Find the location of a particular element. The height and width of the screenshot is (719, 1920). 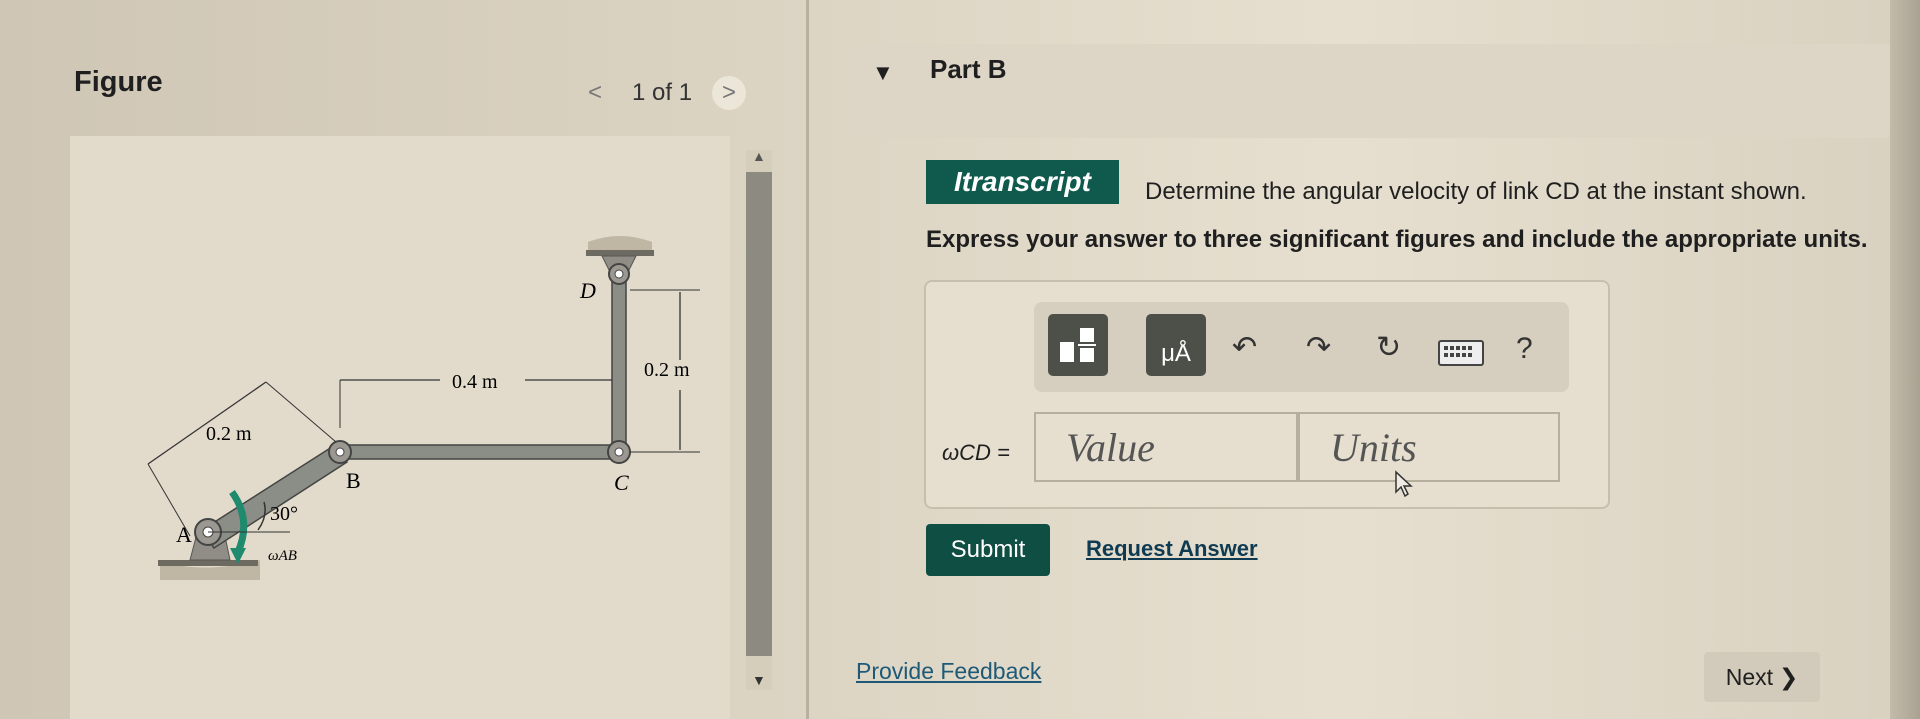

dim-bc-label: 0.4 m is located at coordinates (475, 382).